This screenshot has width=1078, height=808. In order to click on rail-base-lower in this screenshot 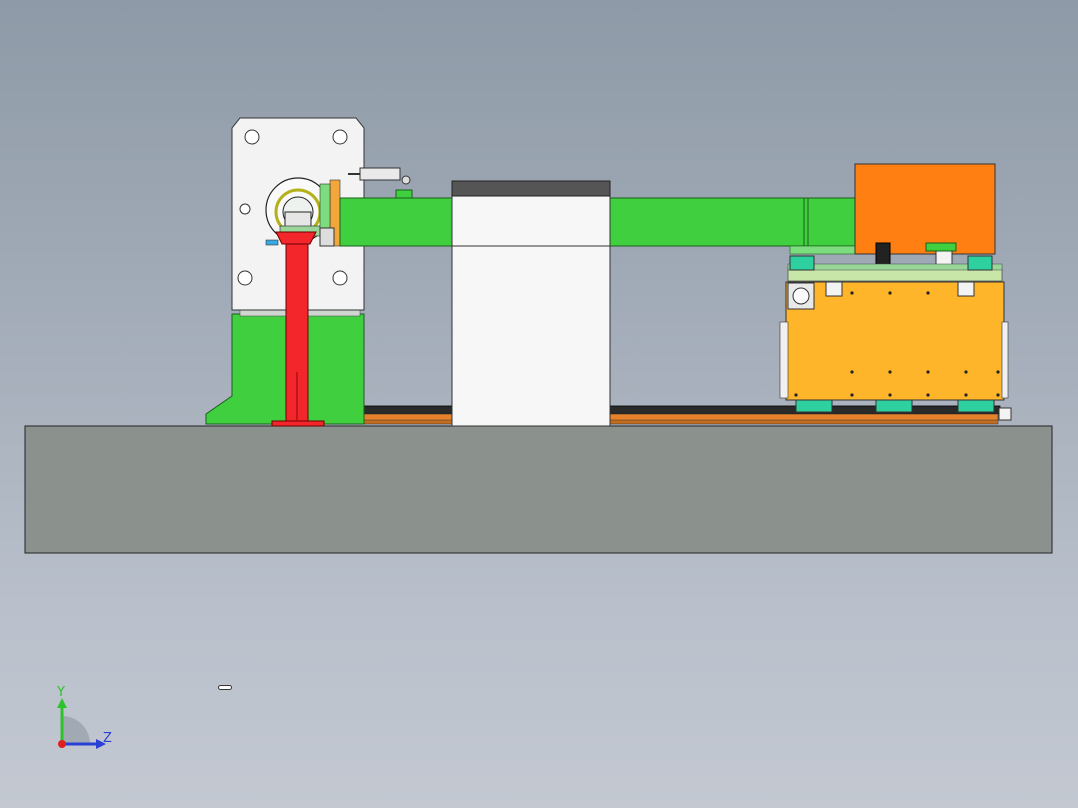, I will do `click(639, 422)`.